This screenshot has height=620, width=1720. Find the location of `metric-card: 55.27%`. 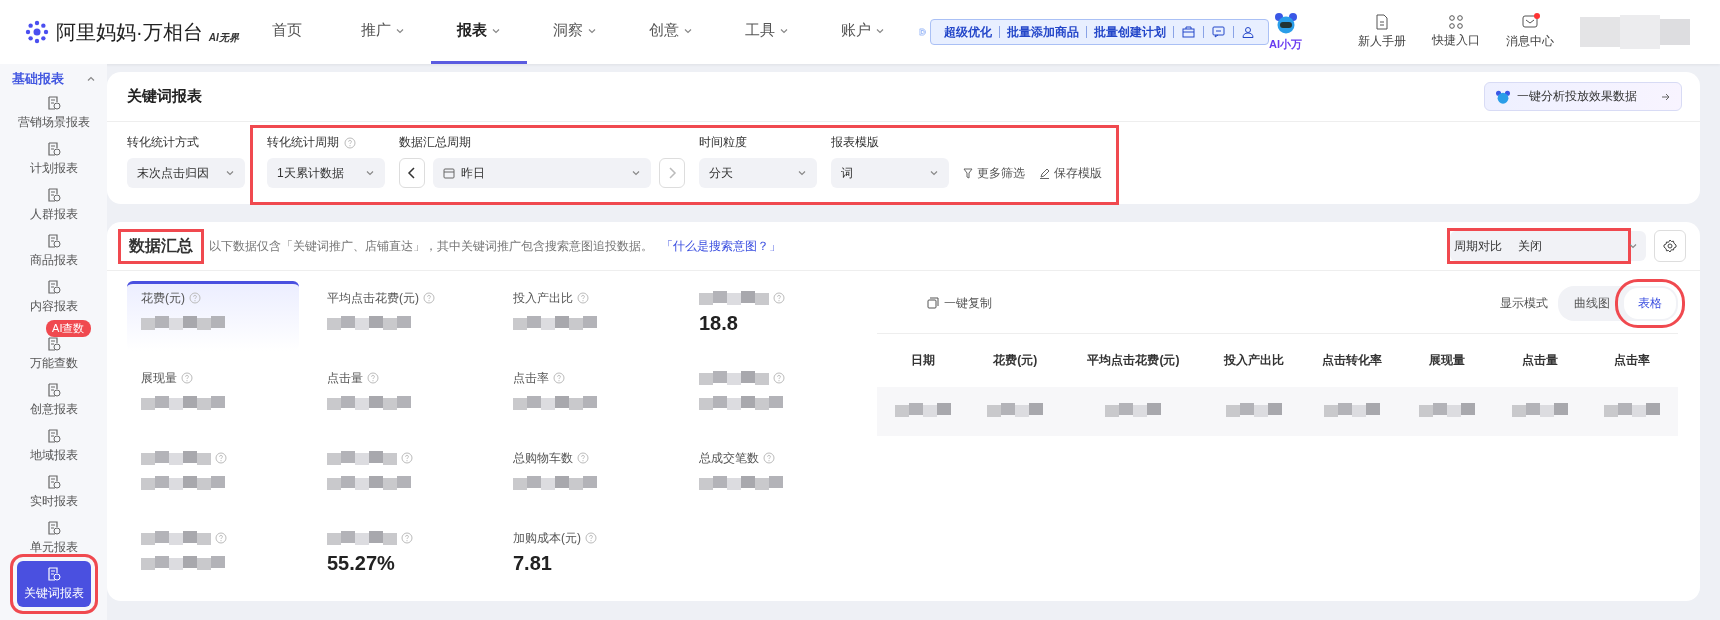

metric-card: 55.27% is located at coordinates (399, 556).